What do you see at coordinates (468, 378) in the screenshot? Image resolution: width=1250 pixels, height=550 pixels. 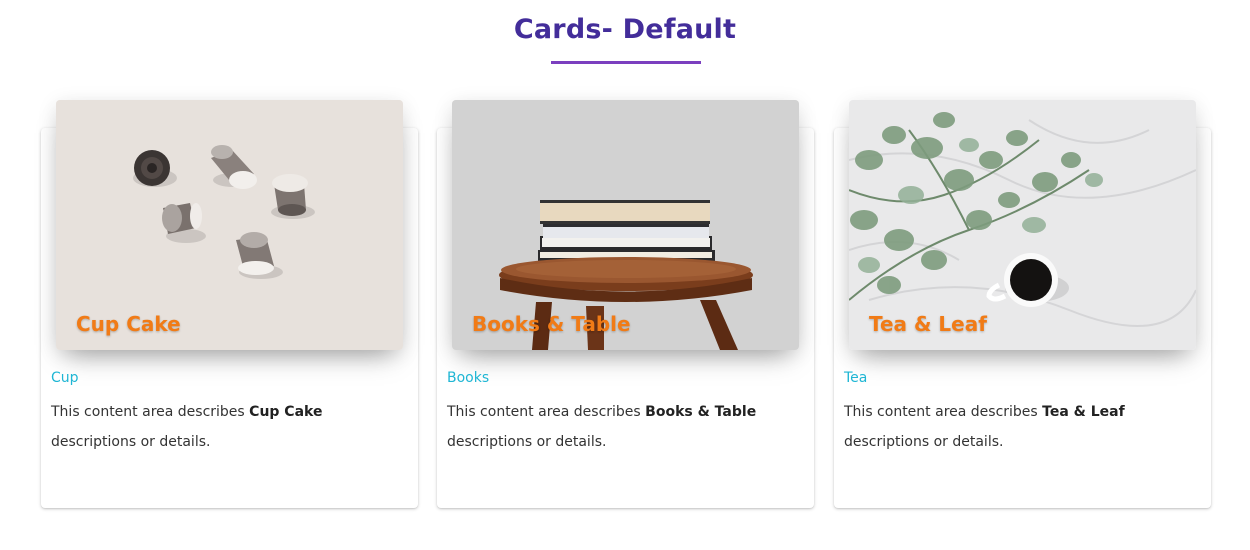 I see `card-category: Books` at bounding box center [468, 378].